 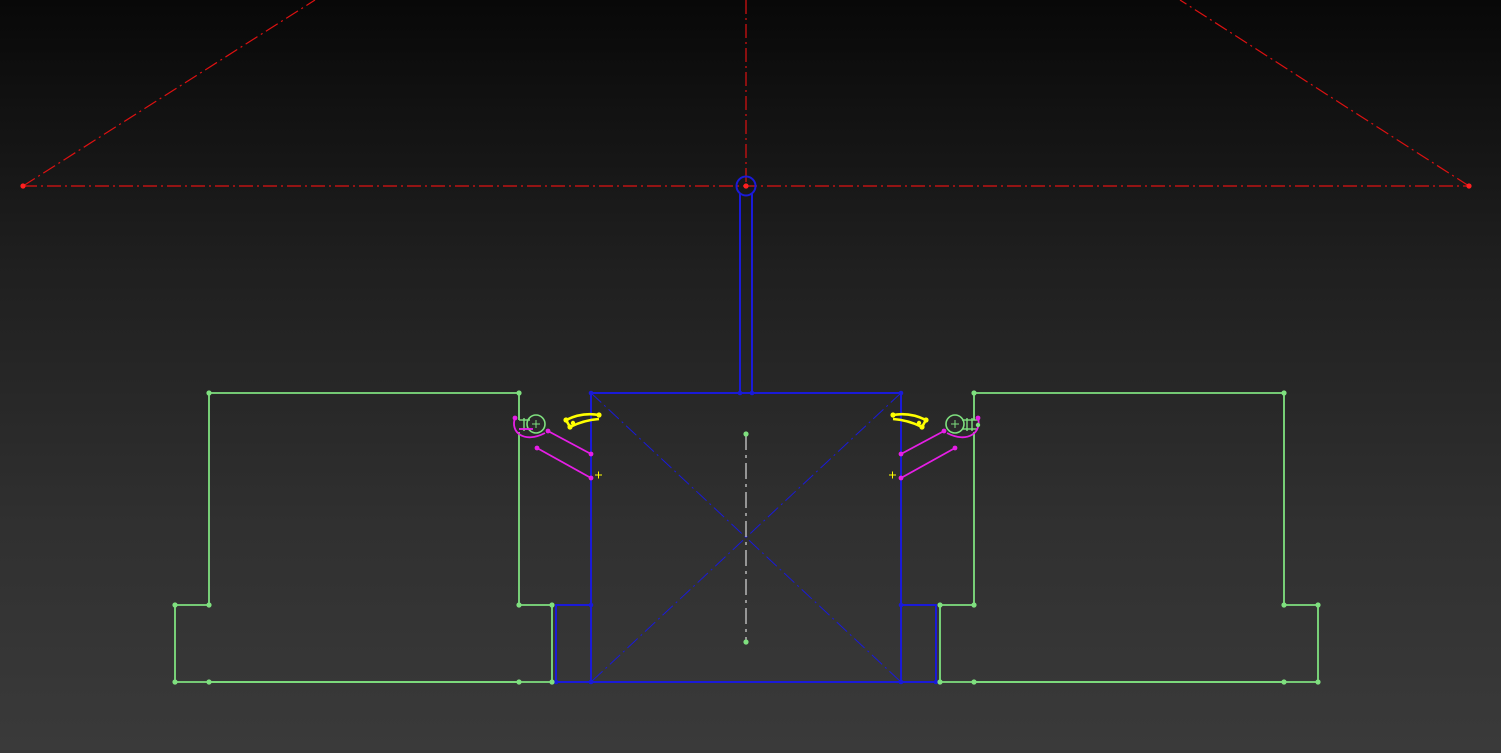 I want to click on centerline-endpoint-bottom, so click(x=746, y=642).